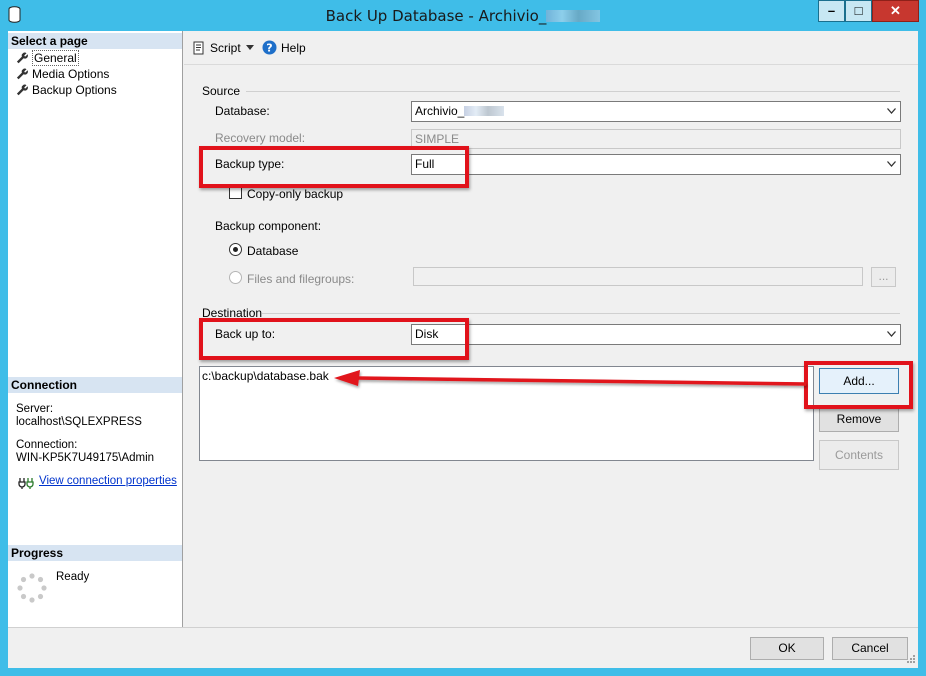 The width and height of the screenshot is (926, 676). I want to click on filegroups-field, so click(638, 276).